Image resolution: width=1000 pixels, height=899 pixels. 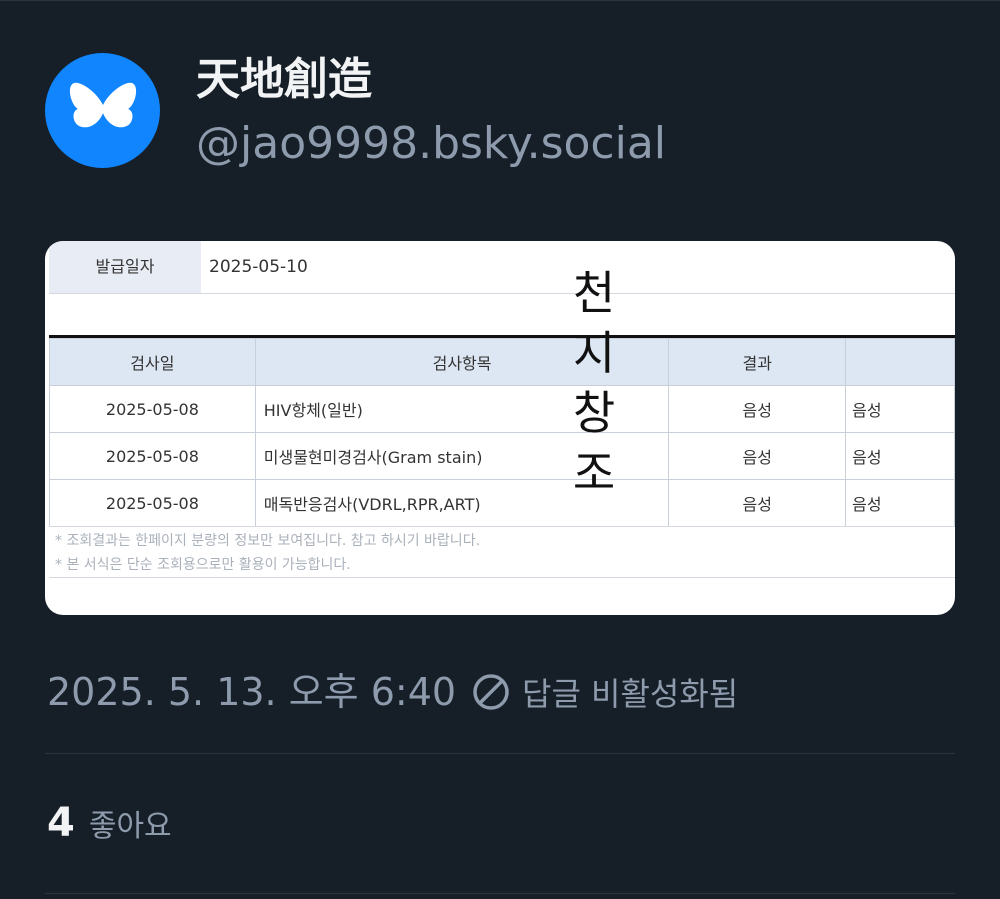 I want to click on avatar, so click(x=102, y=110).